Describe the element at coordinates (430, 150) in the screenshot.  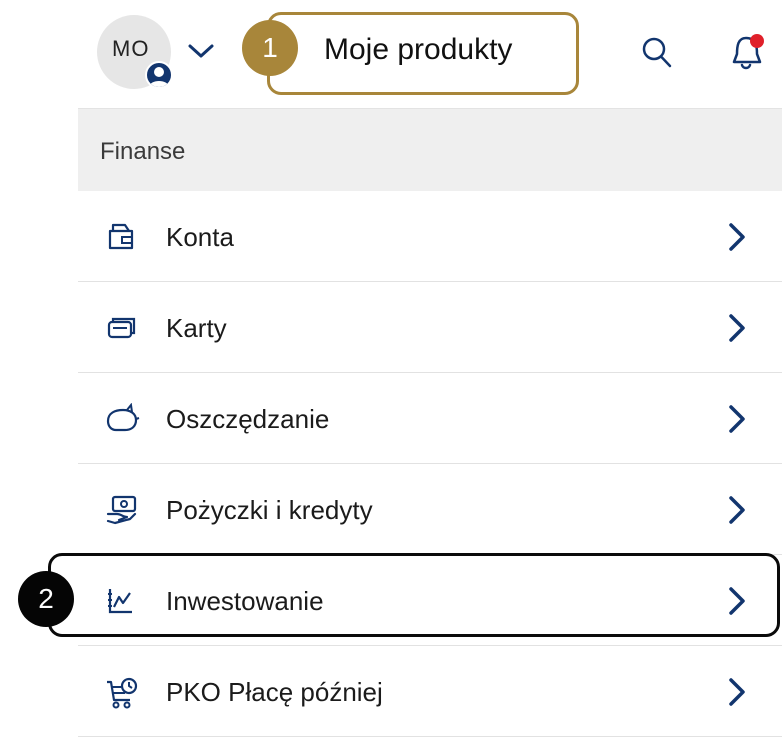
I see `section-header-finanse: Finanse` at that location.